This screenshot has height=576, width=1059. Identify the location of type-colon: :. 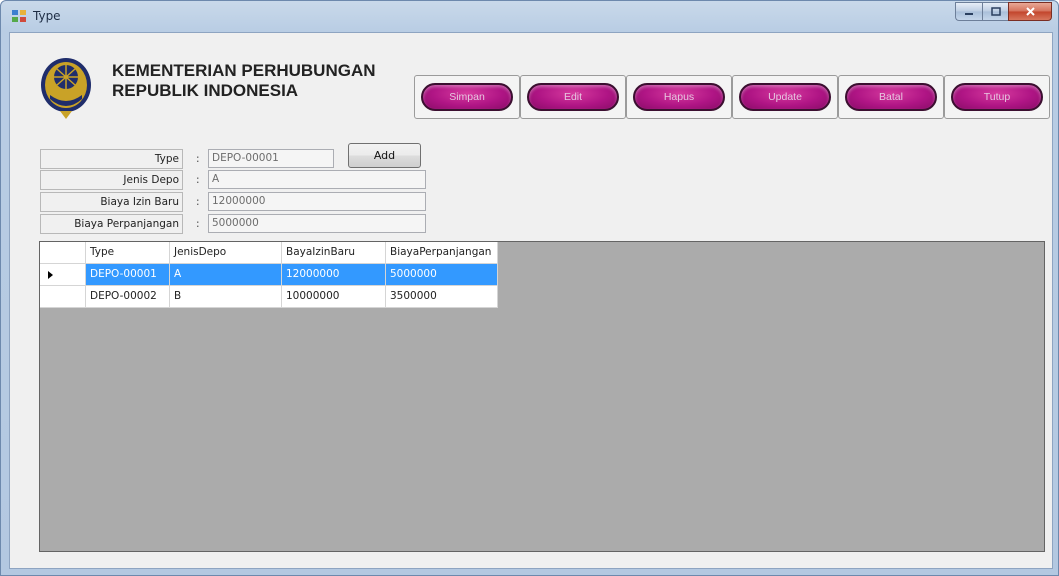
(198, 159).